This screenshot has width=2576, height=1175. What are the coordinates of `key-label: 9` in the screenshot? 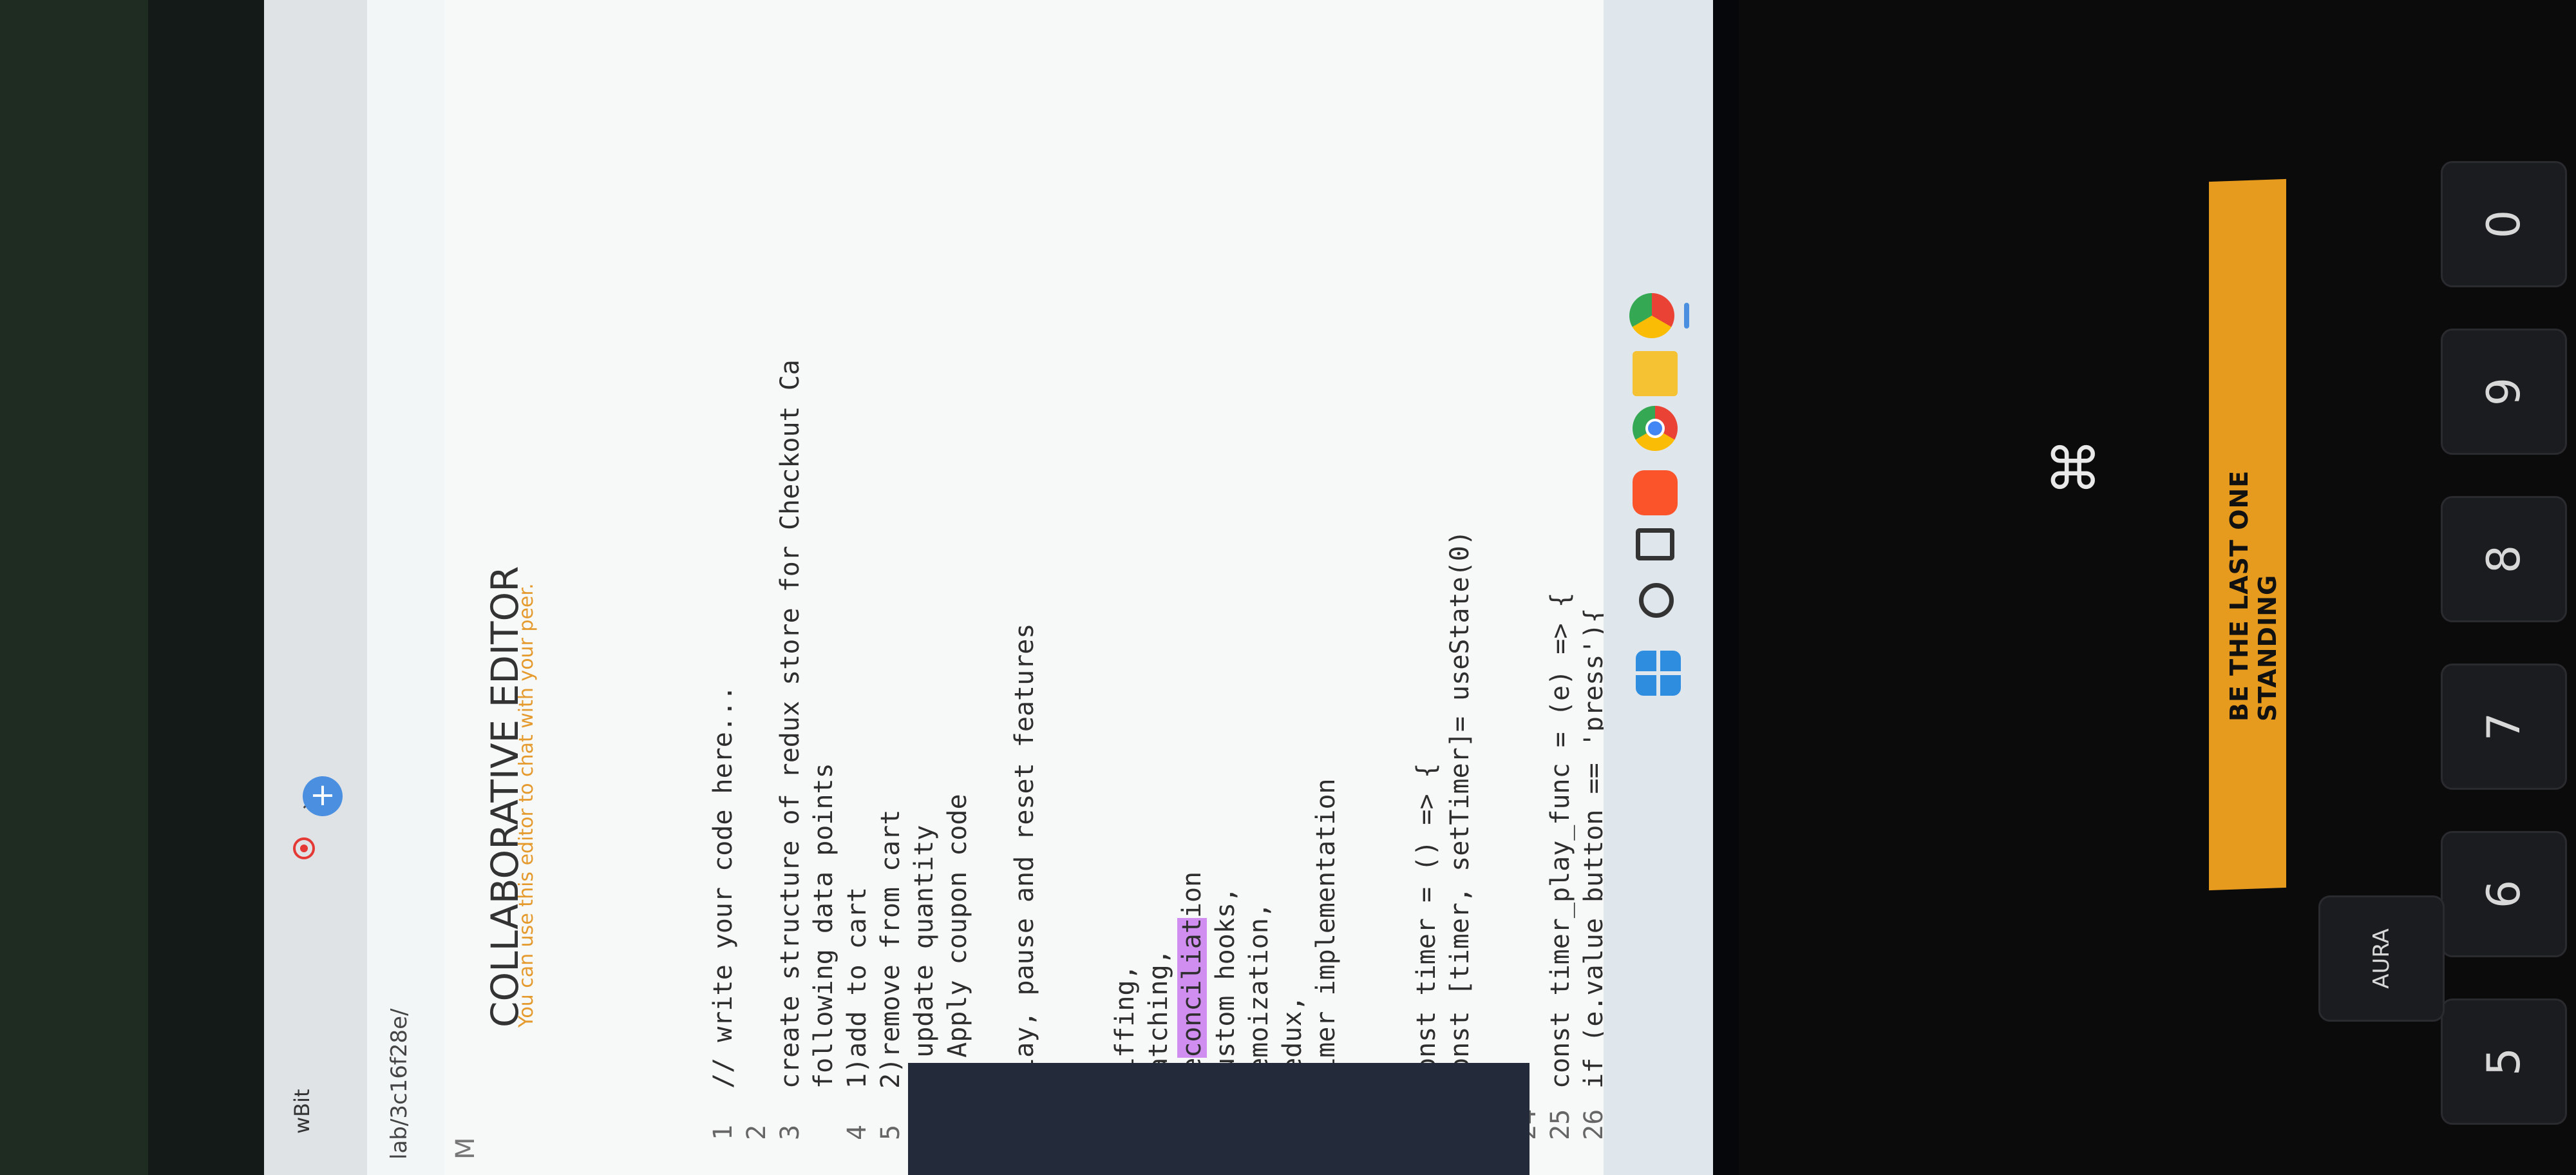 It's located at (2503, 391).